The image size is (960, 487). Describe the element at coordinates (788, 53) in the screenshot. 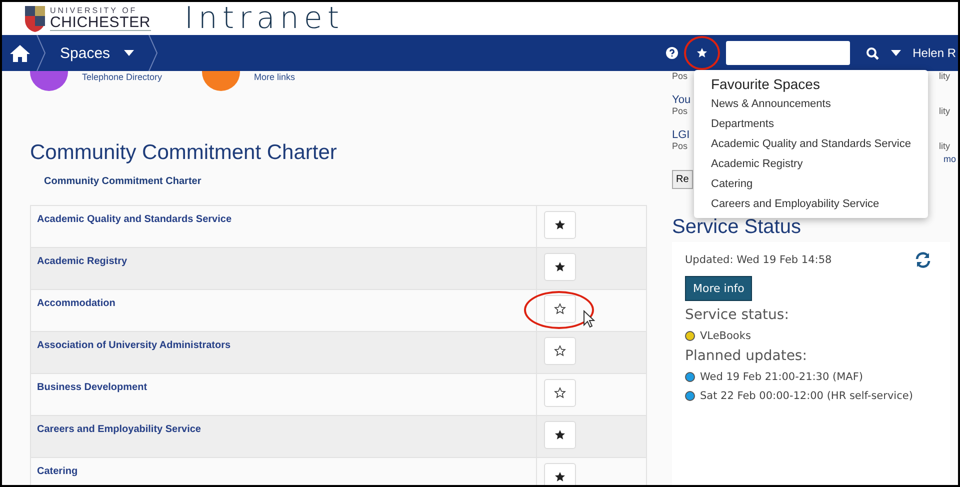

I see `search-field` at that location.